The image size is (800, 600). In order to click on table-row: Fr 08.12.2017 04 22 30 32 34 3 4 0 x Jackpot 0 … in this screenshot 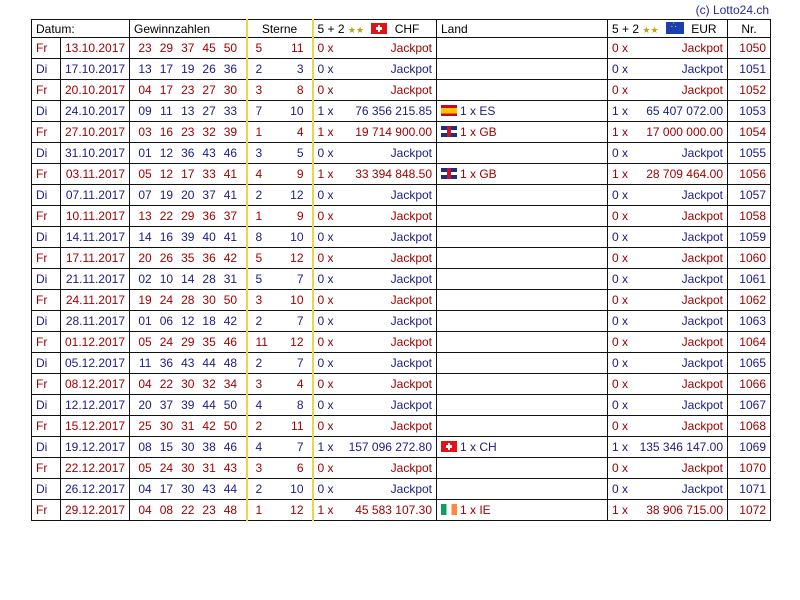, I will do `click(401, 384)`.